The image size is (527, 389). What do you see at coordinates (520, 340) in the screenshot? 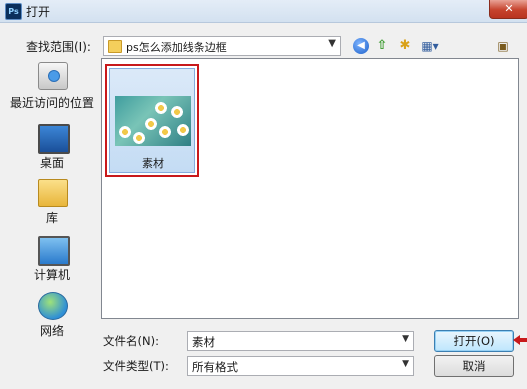
I see `pointer-arrow-icon` at bounding box center [520, 340].